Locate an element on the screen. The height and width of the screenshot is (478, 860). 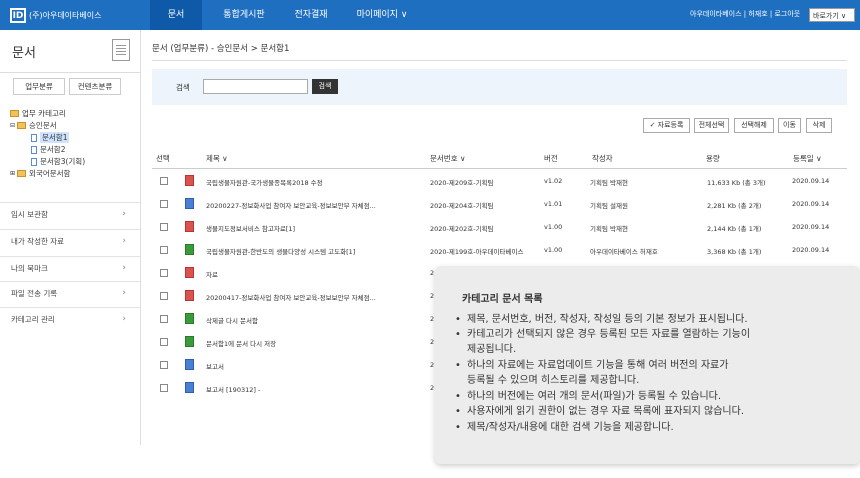
deselect-button: 선택해제 is located at coordinates (754, 125).